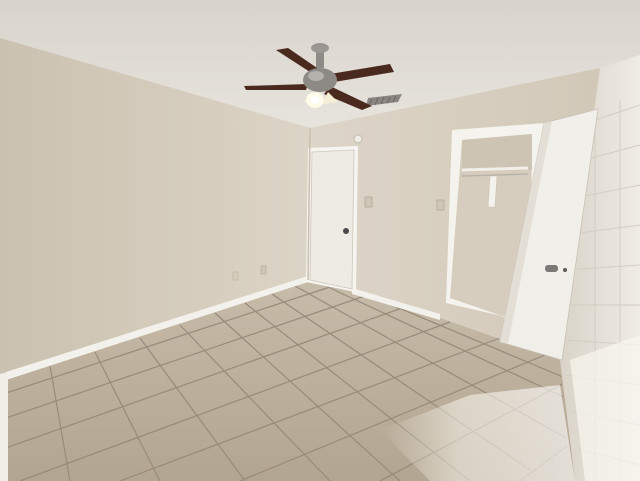 The image size is (640, 481). Describe the element at coordinates (332, 219) in the screenshot. I see `closed-door` at that location.